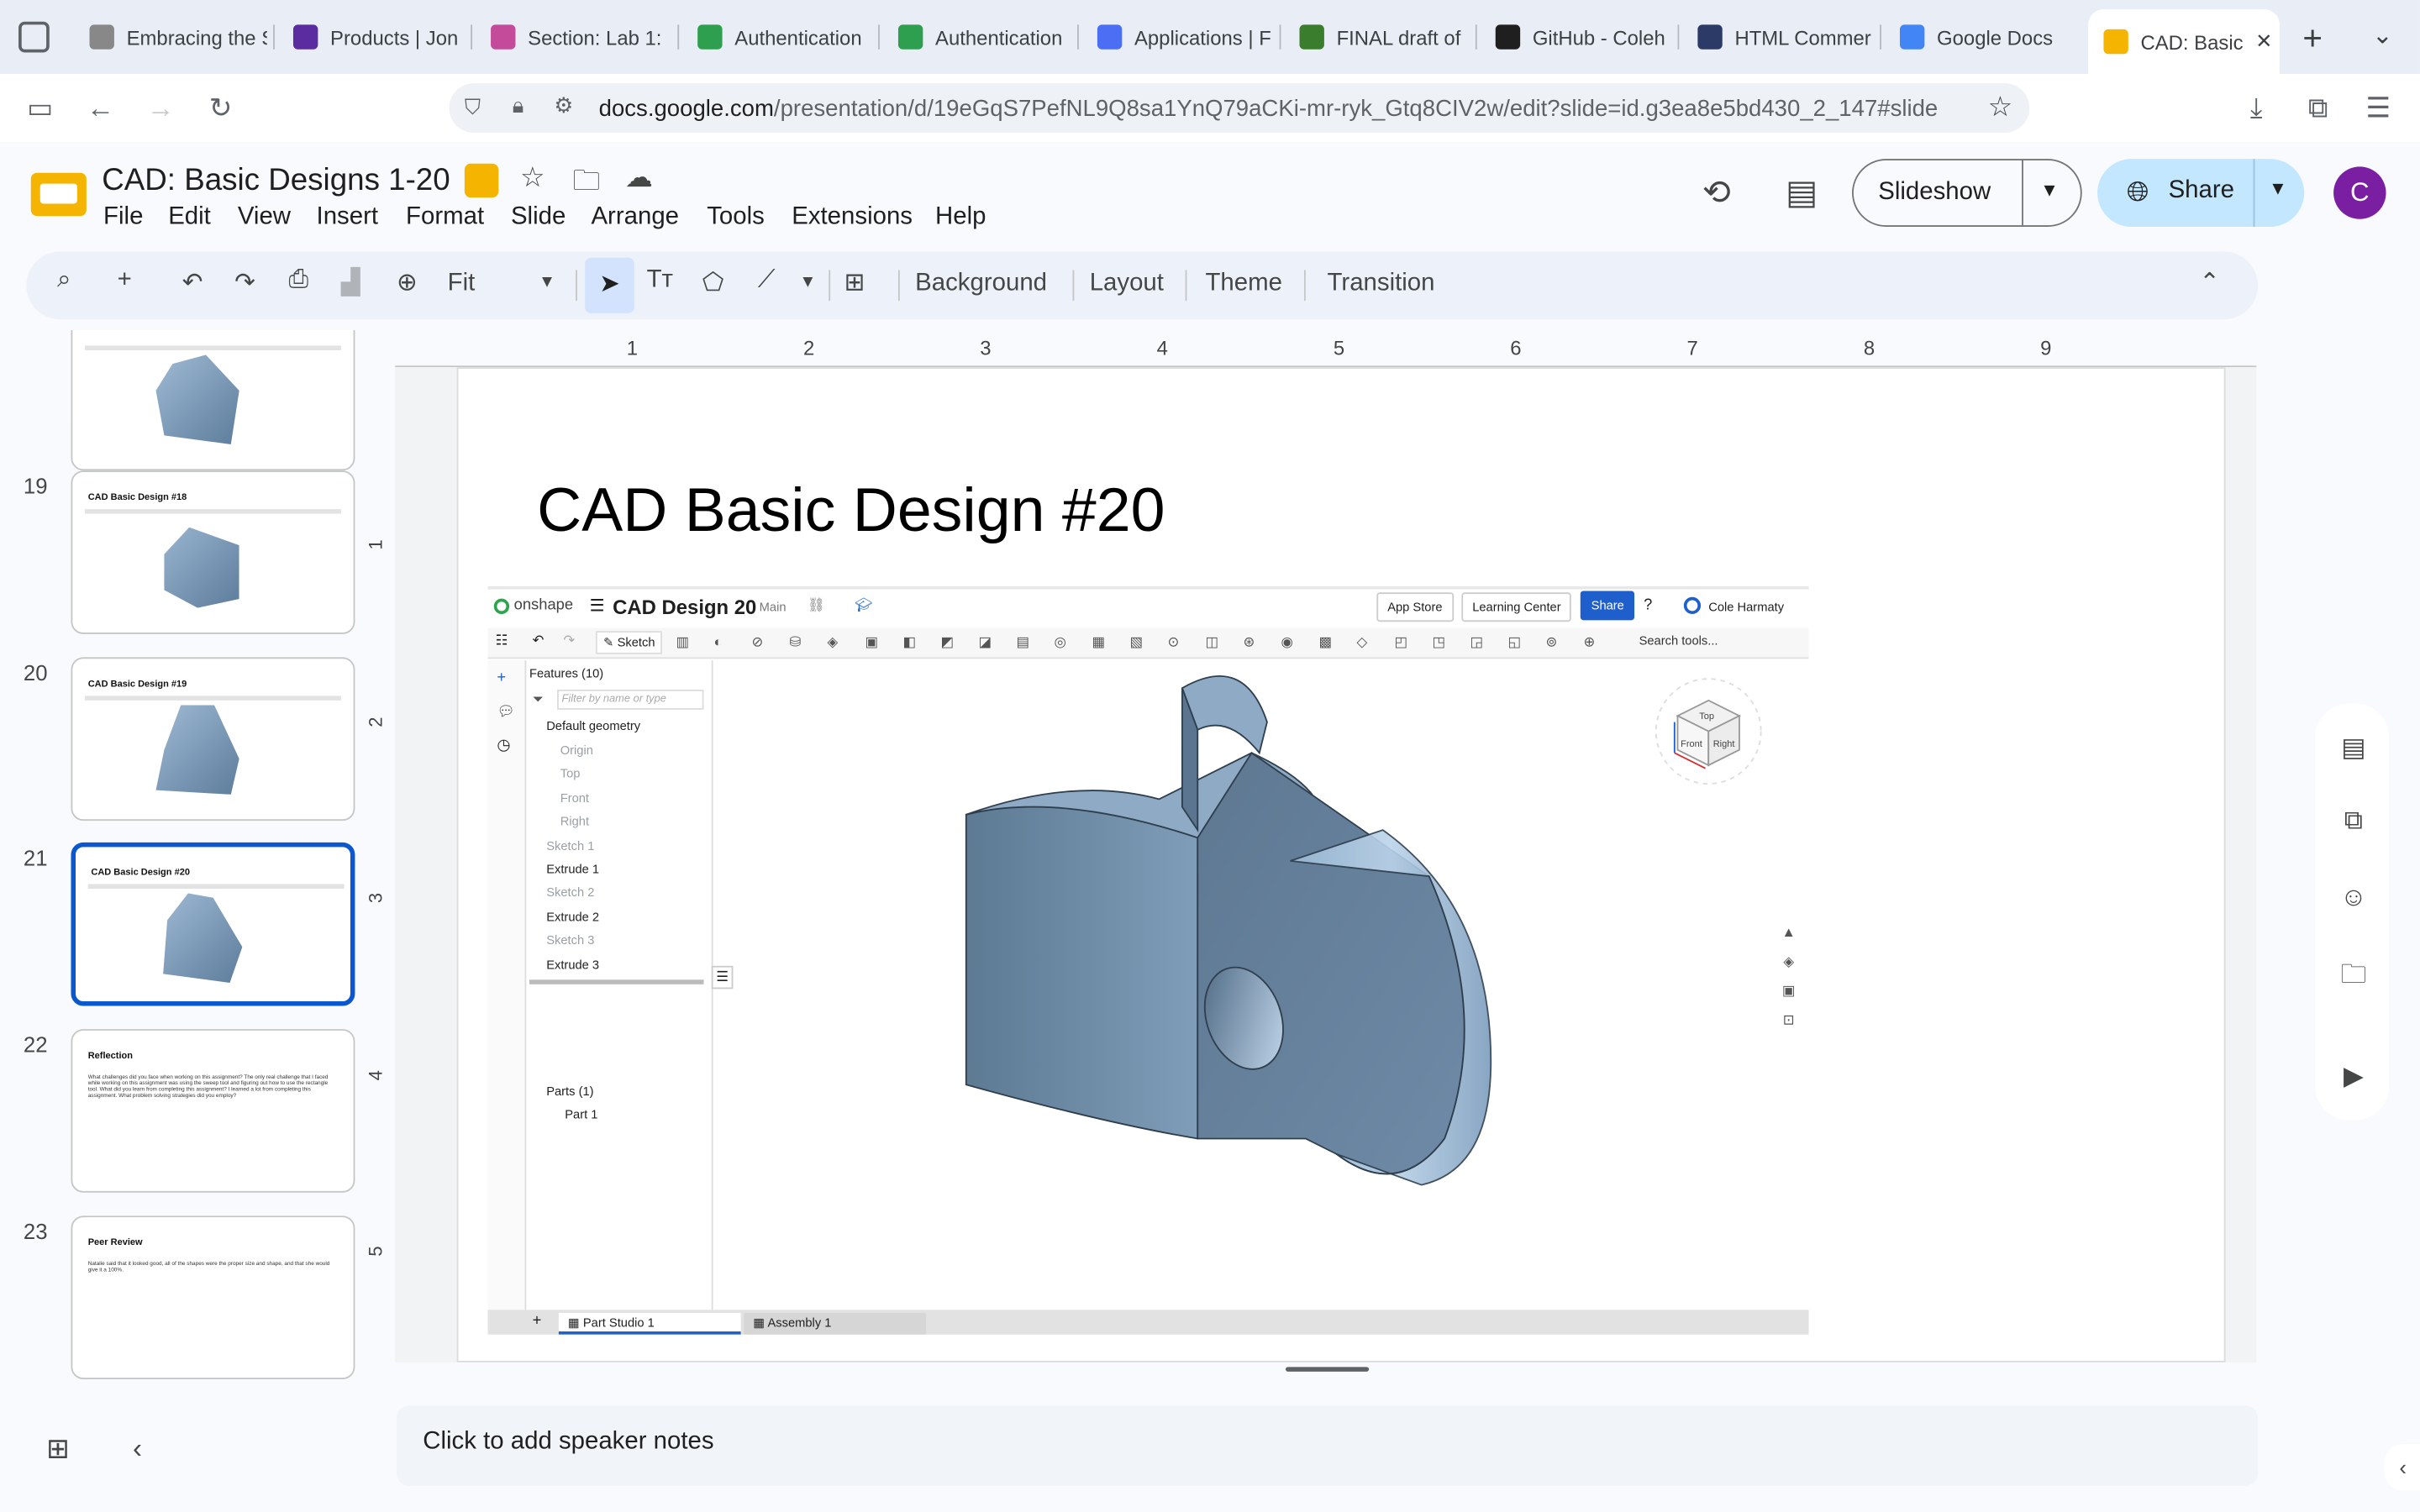  What do you see at coordinates (563, 105) in the screenshot?
I see `site-settings-icon: ⚙︎` at bounding box center [563, 105].